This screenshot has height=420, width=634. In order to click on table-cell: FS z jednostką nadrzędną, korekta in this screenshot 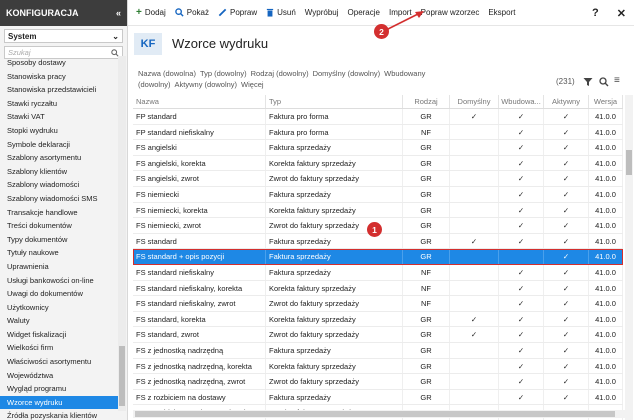, I will do `click(199, 366)`.